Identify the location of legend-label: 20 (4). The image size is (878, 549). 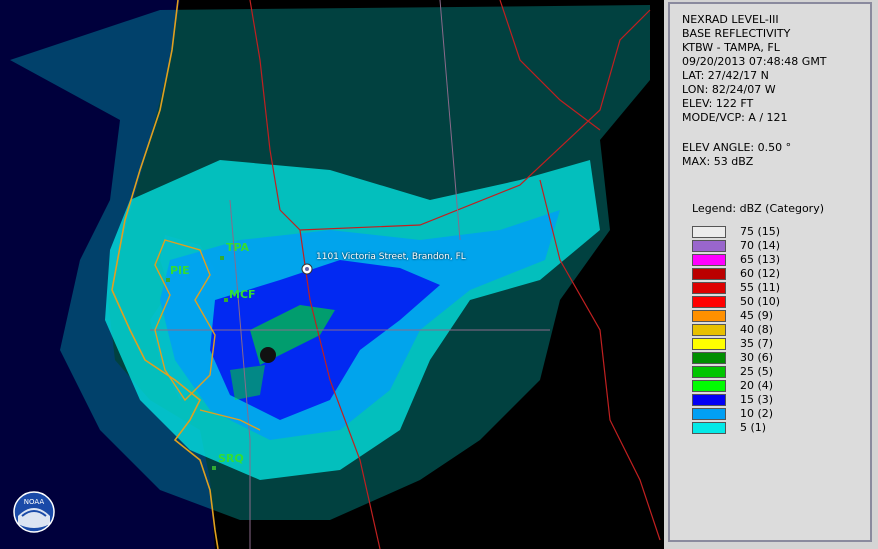
(757, 385).